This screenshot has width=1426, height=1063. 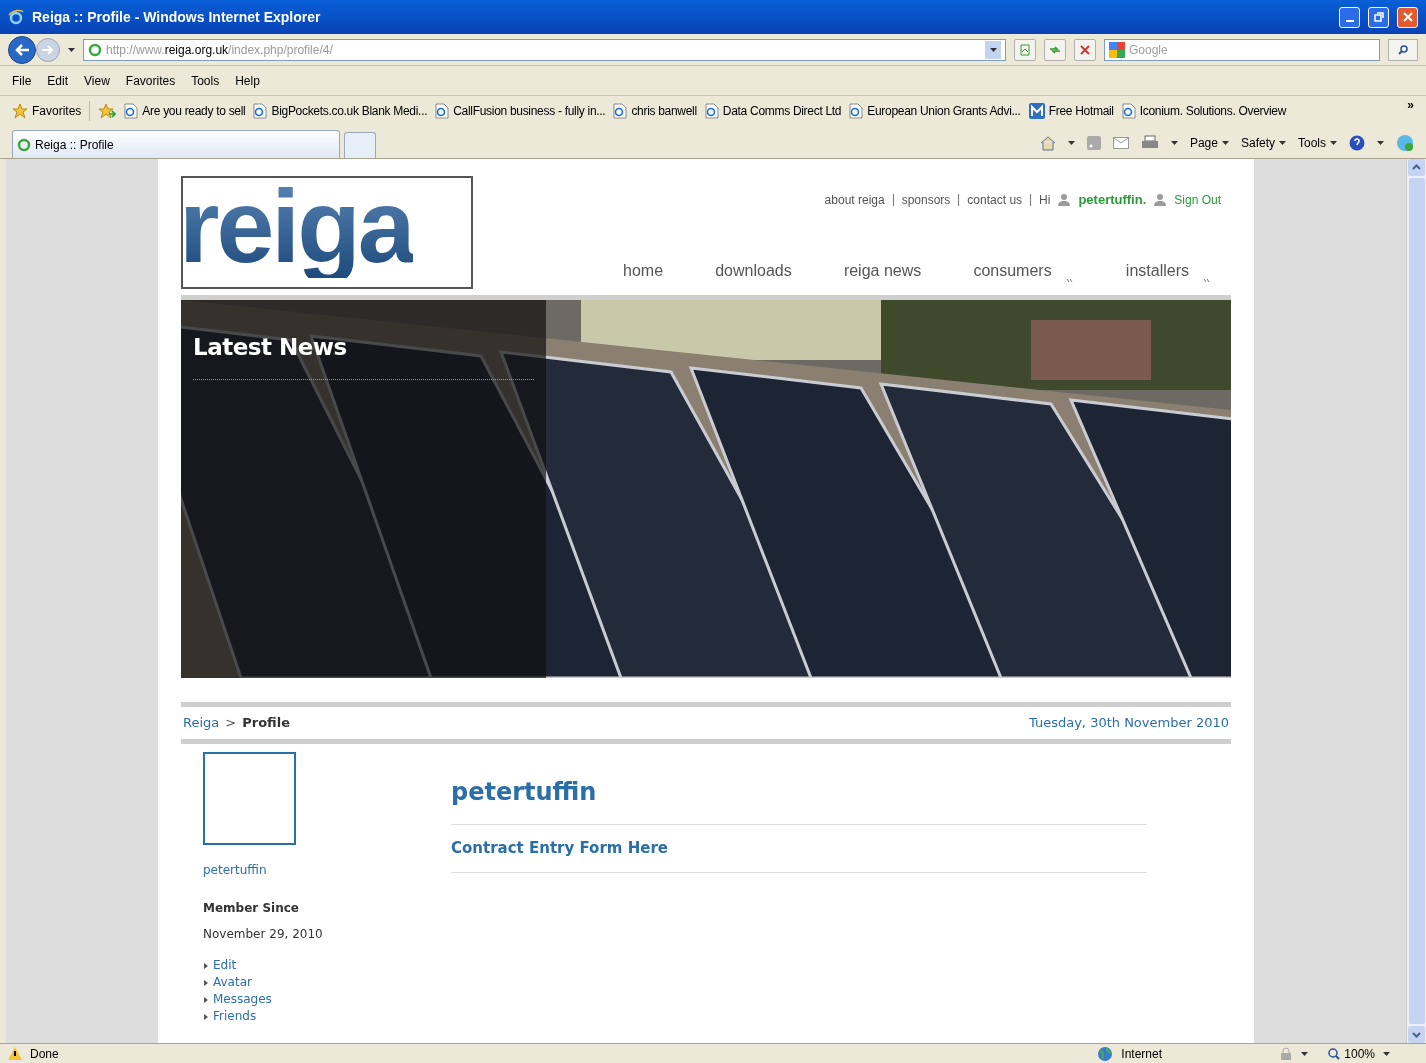 I want to click on favorite-link: chris banwell, so click(x=655, y=111).